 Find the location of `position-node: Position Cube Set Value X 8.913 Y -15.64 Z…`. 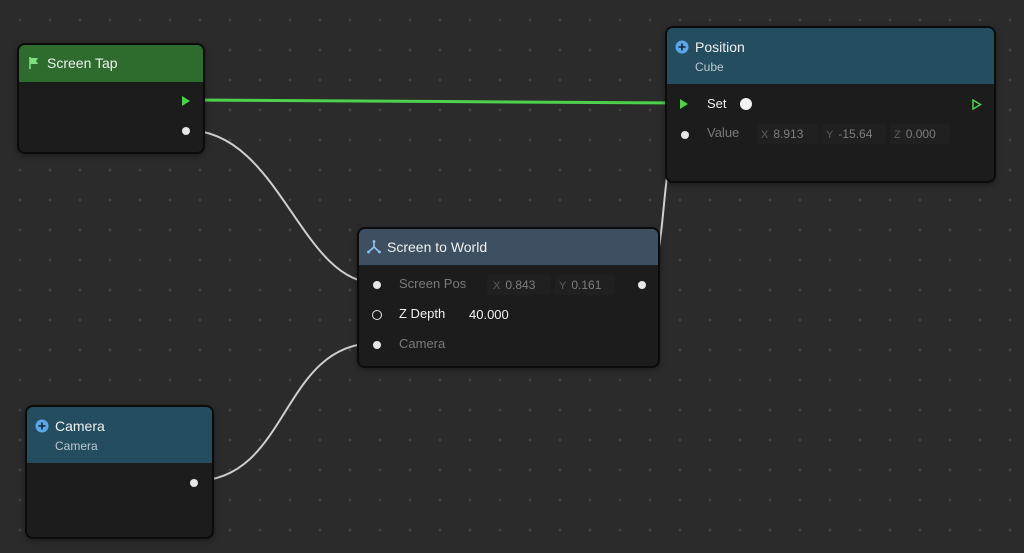

position-node: Position Cube Set Value X 8.913 Y -15.64 Z… is located at coordinates (830, 104).